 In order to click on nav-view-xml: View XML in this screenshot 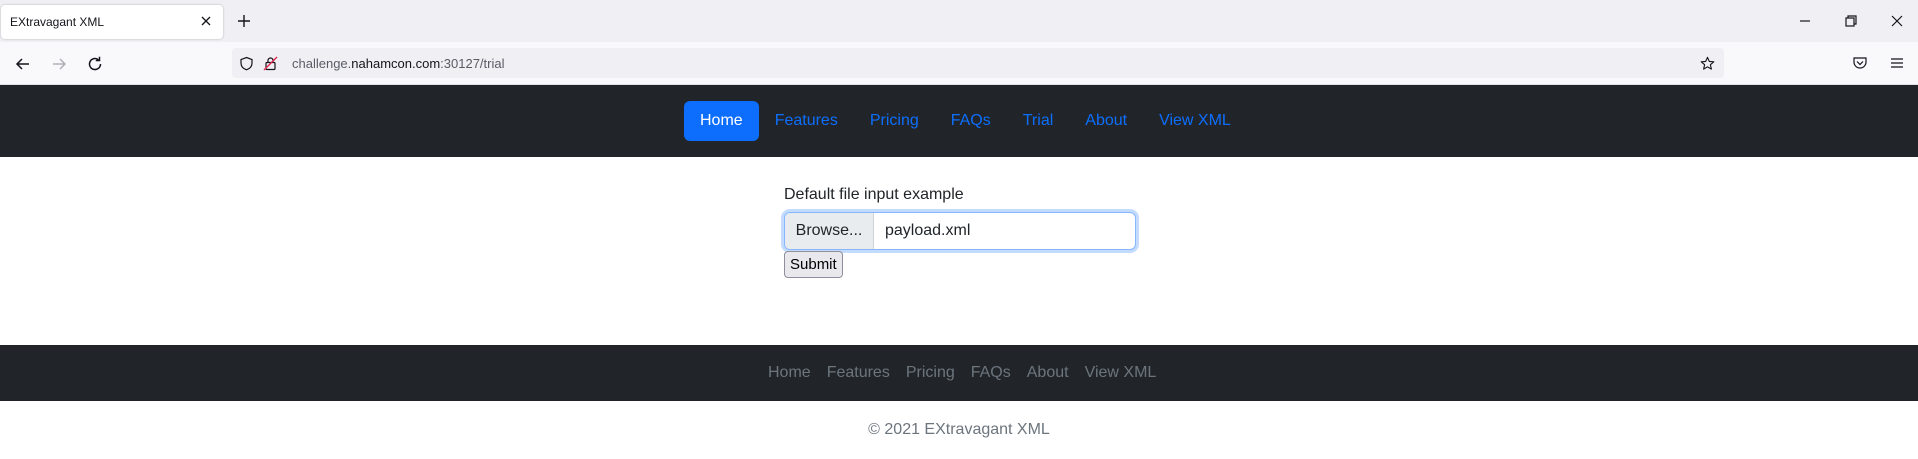, I will do `click(1195, 121)`.